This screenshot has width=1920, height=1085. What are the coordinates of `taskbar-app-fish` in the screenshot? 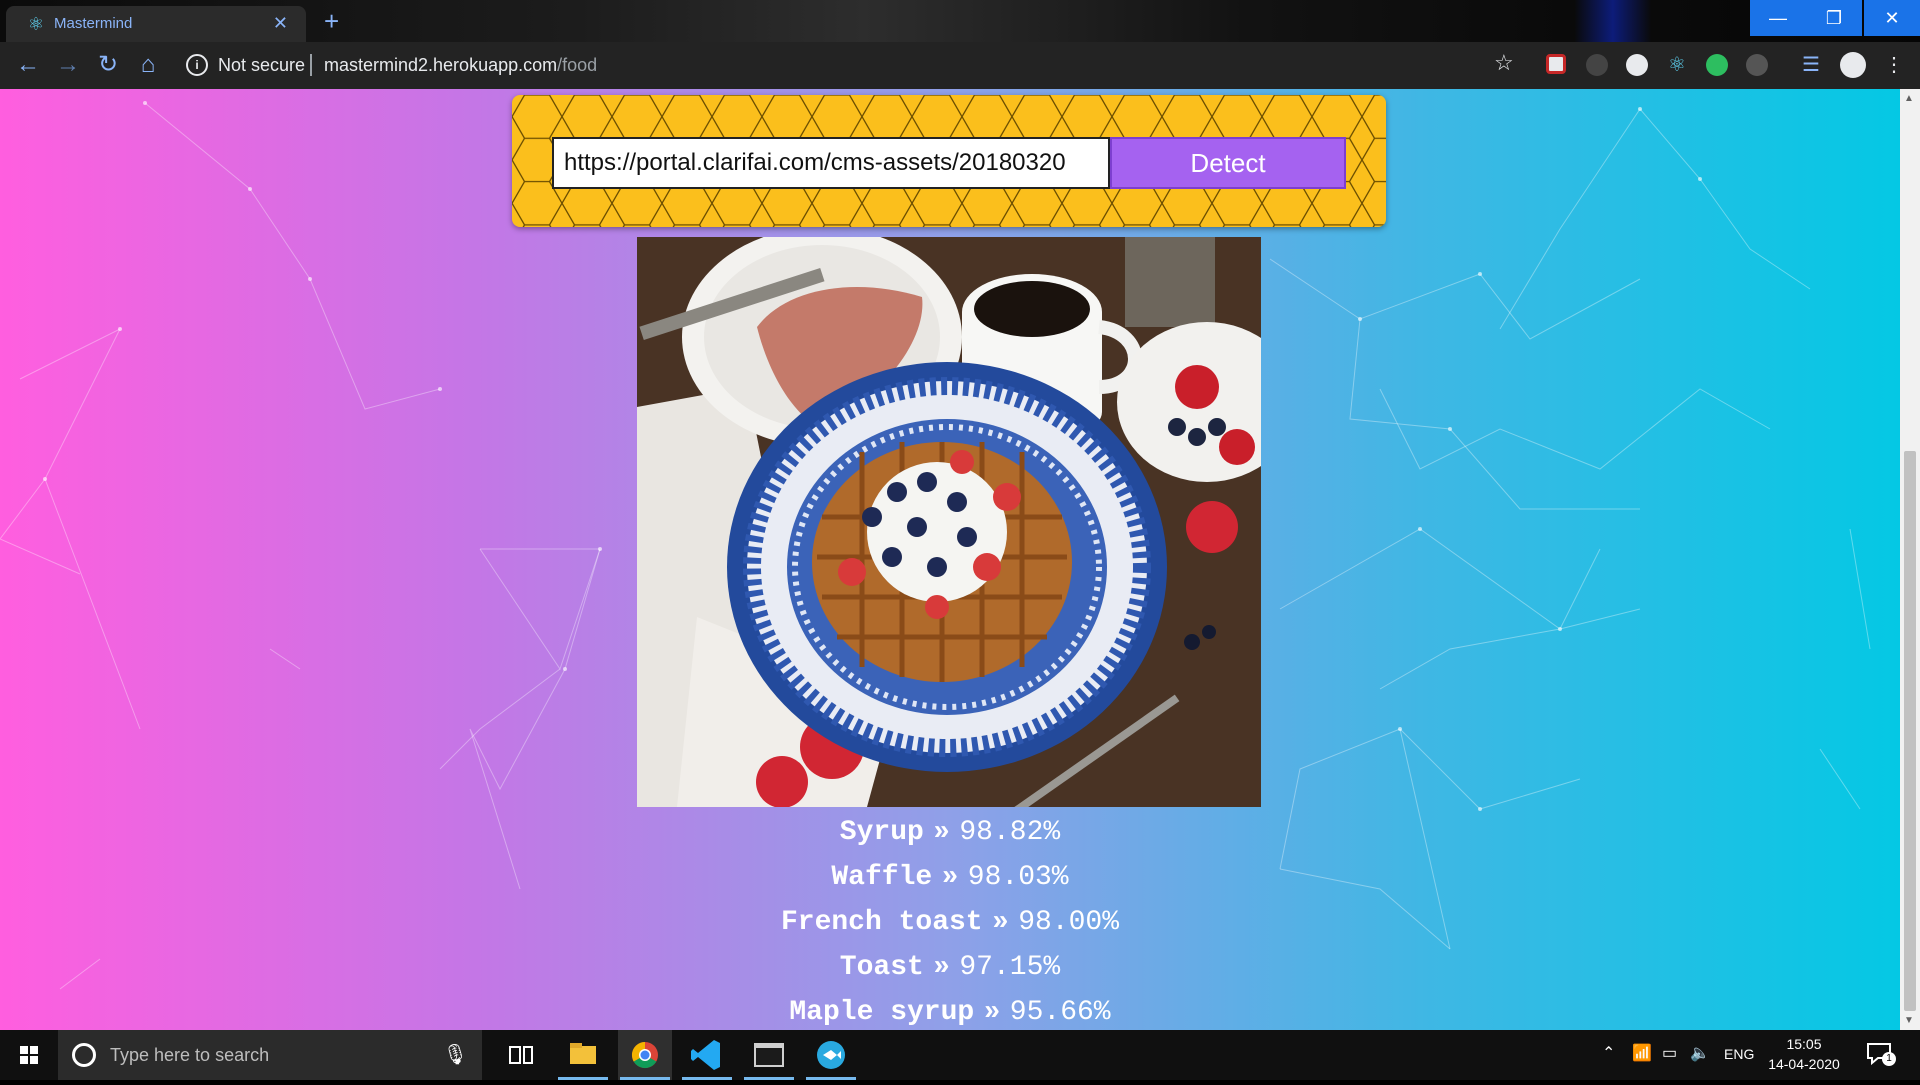 It's located at (831, 1055).